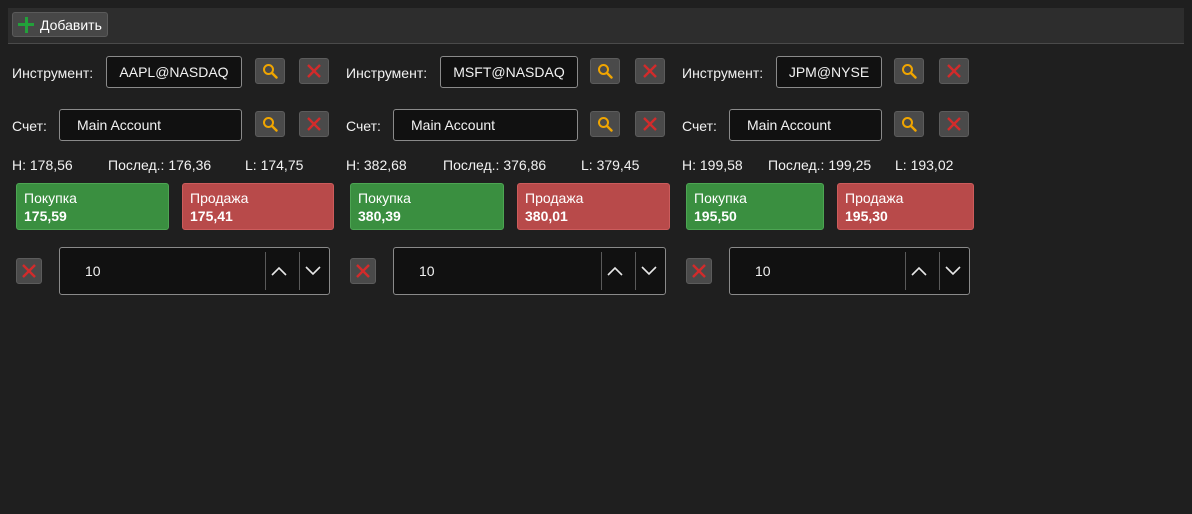  I want to click on buy-price: 175,59, so click(45, 216).